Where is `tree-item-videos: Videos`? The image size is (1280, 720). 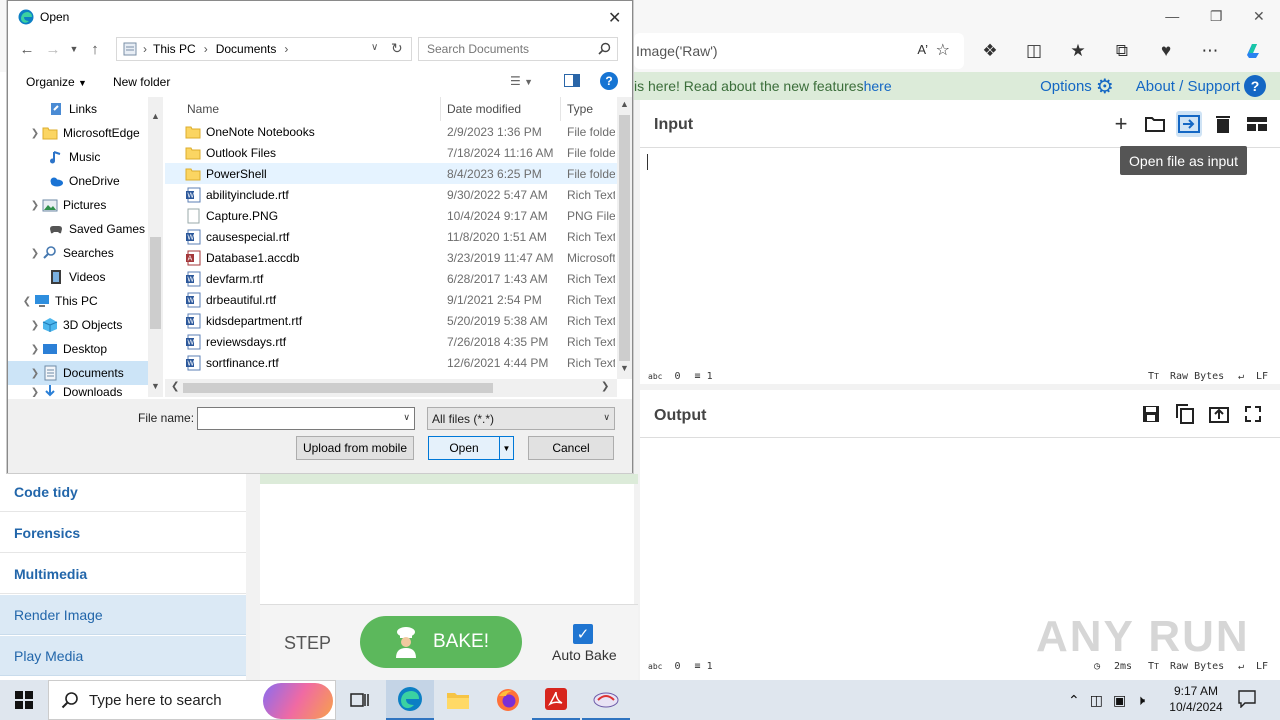 tree-item-videos: Videos is located at coordinates (85, 277).